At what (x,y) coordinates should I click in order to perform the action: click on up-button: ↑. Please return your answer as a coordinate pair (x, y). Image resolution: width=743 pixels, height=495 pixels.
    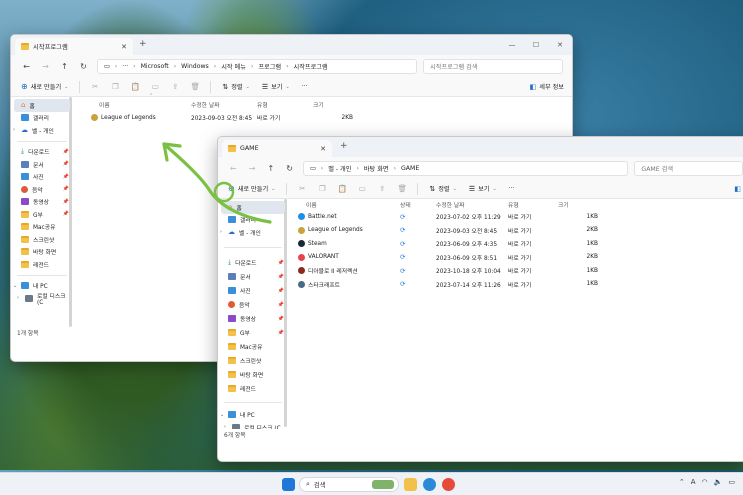
    Looking at the image, I should click on (64, 66).